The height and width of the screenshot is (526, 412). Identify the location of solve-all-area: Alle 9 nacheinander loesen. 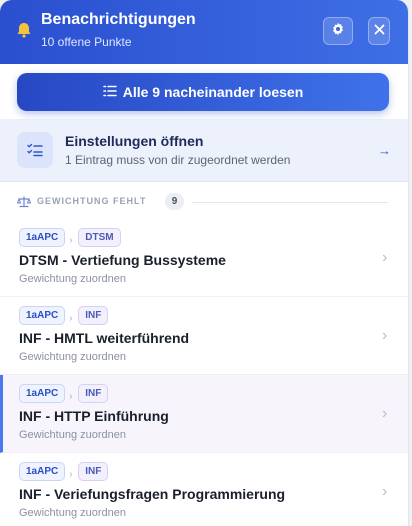
(204, 92).